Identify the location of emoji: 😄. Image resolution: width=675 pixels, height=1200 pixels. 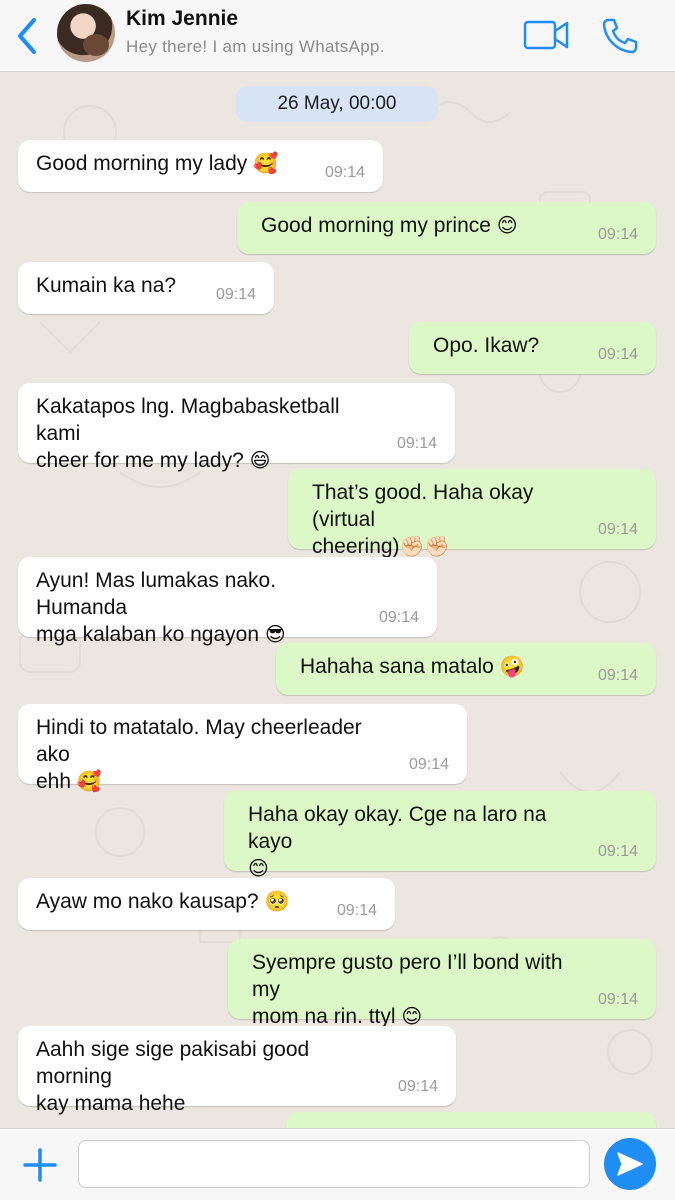
(260, 460).